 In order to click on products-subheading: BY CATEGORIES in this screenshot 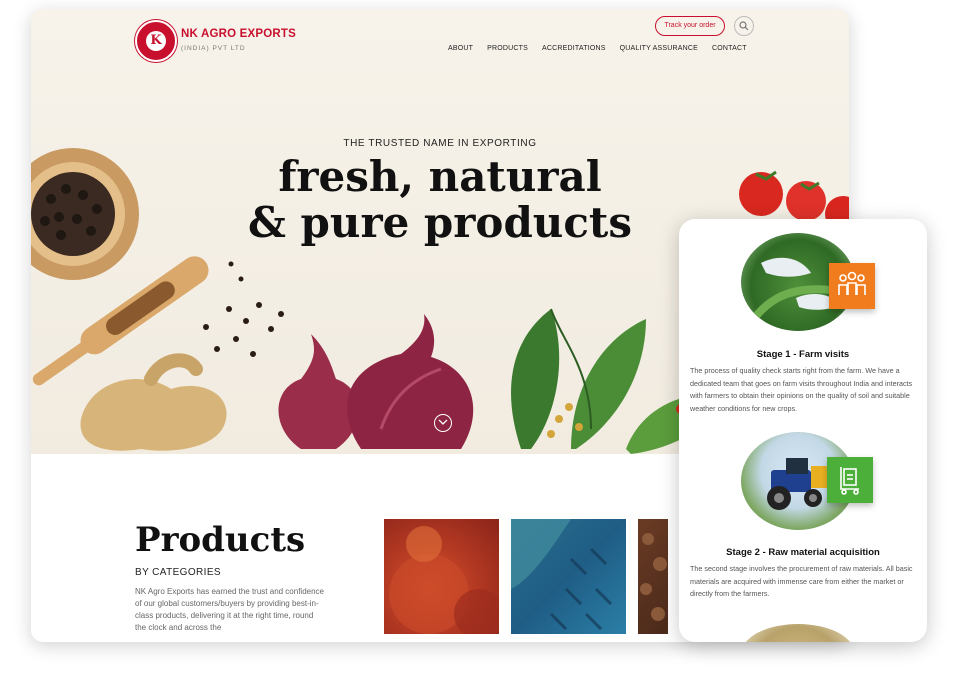, I will do `click(178, 572)`.